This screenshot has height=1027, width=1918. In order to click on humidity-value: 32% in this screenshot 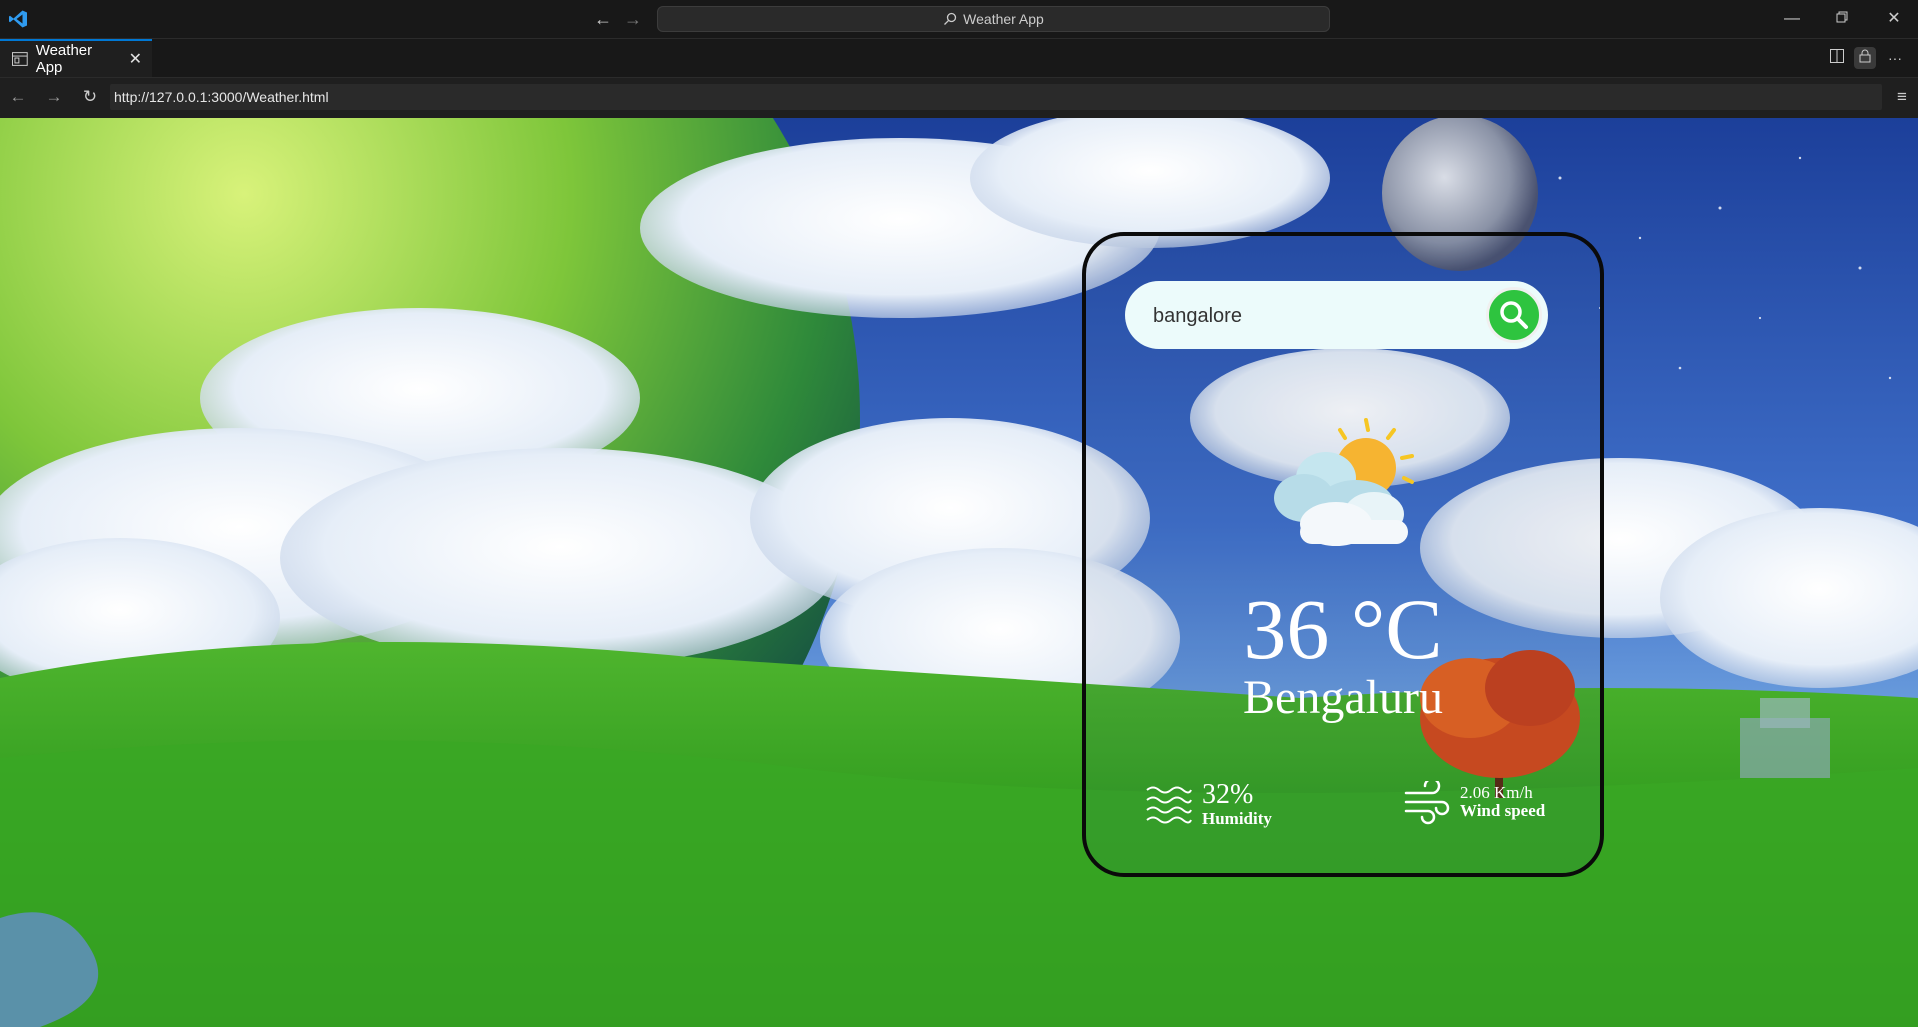, I will do `click(1228, 794)`.